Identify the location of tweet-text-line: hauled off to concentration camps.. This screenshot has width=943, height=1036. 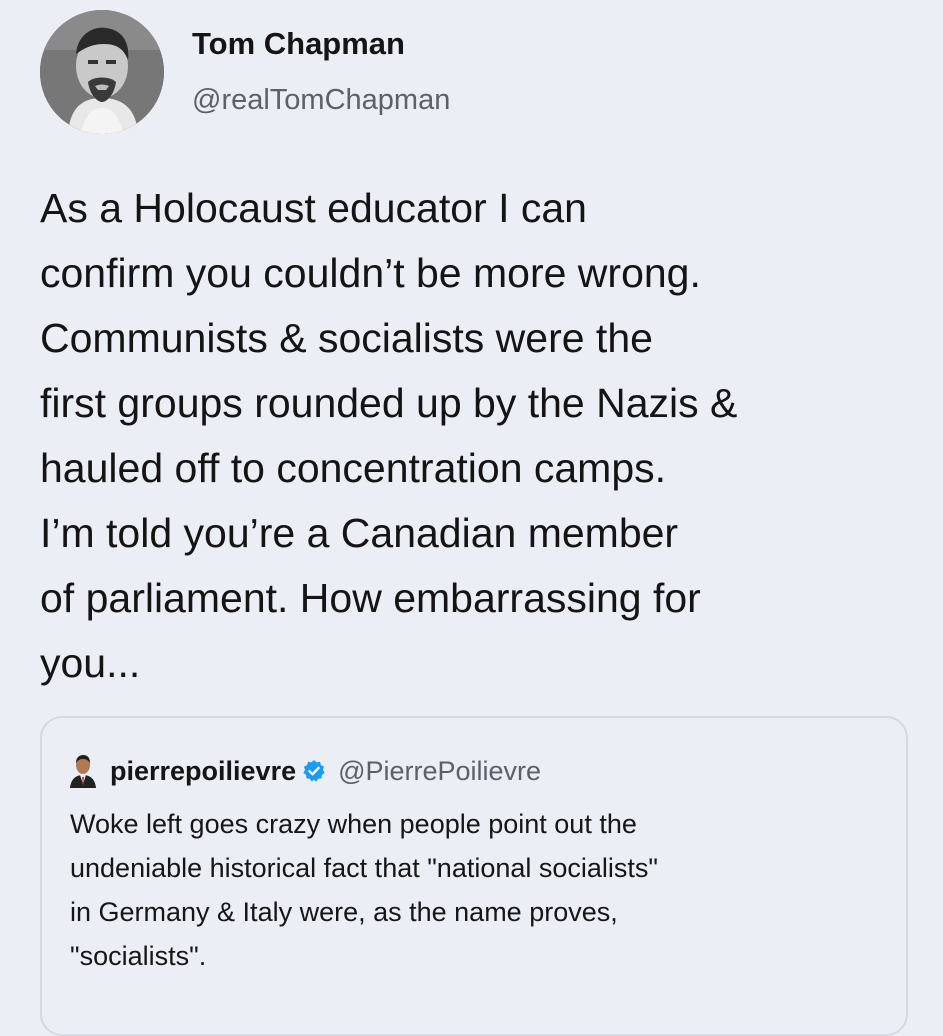
(353, 468).